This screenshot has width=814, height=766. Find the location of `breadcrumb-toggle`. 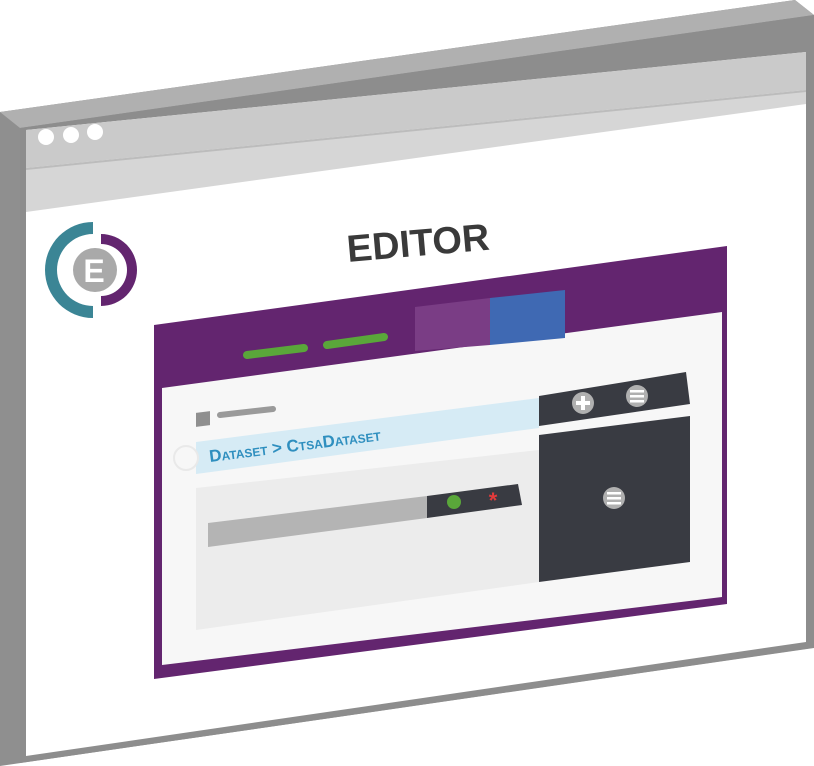

breadcrumb-toggle is located at coordinates (186, 458).